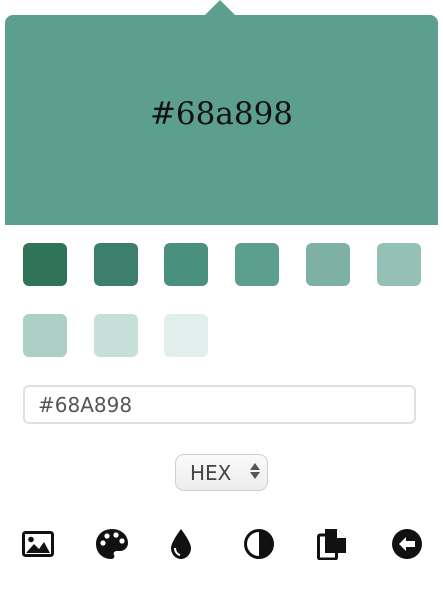 The width and height of the screenshot is (443, 595). What do you see at coordinates (112, 544) in the screenshot?
I see `palette-icon` at bounding box center [112, 544].